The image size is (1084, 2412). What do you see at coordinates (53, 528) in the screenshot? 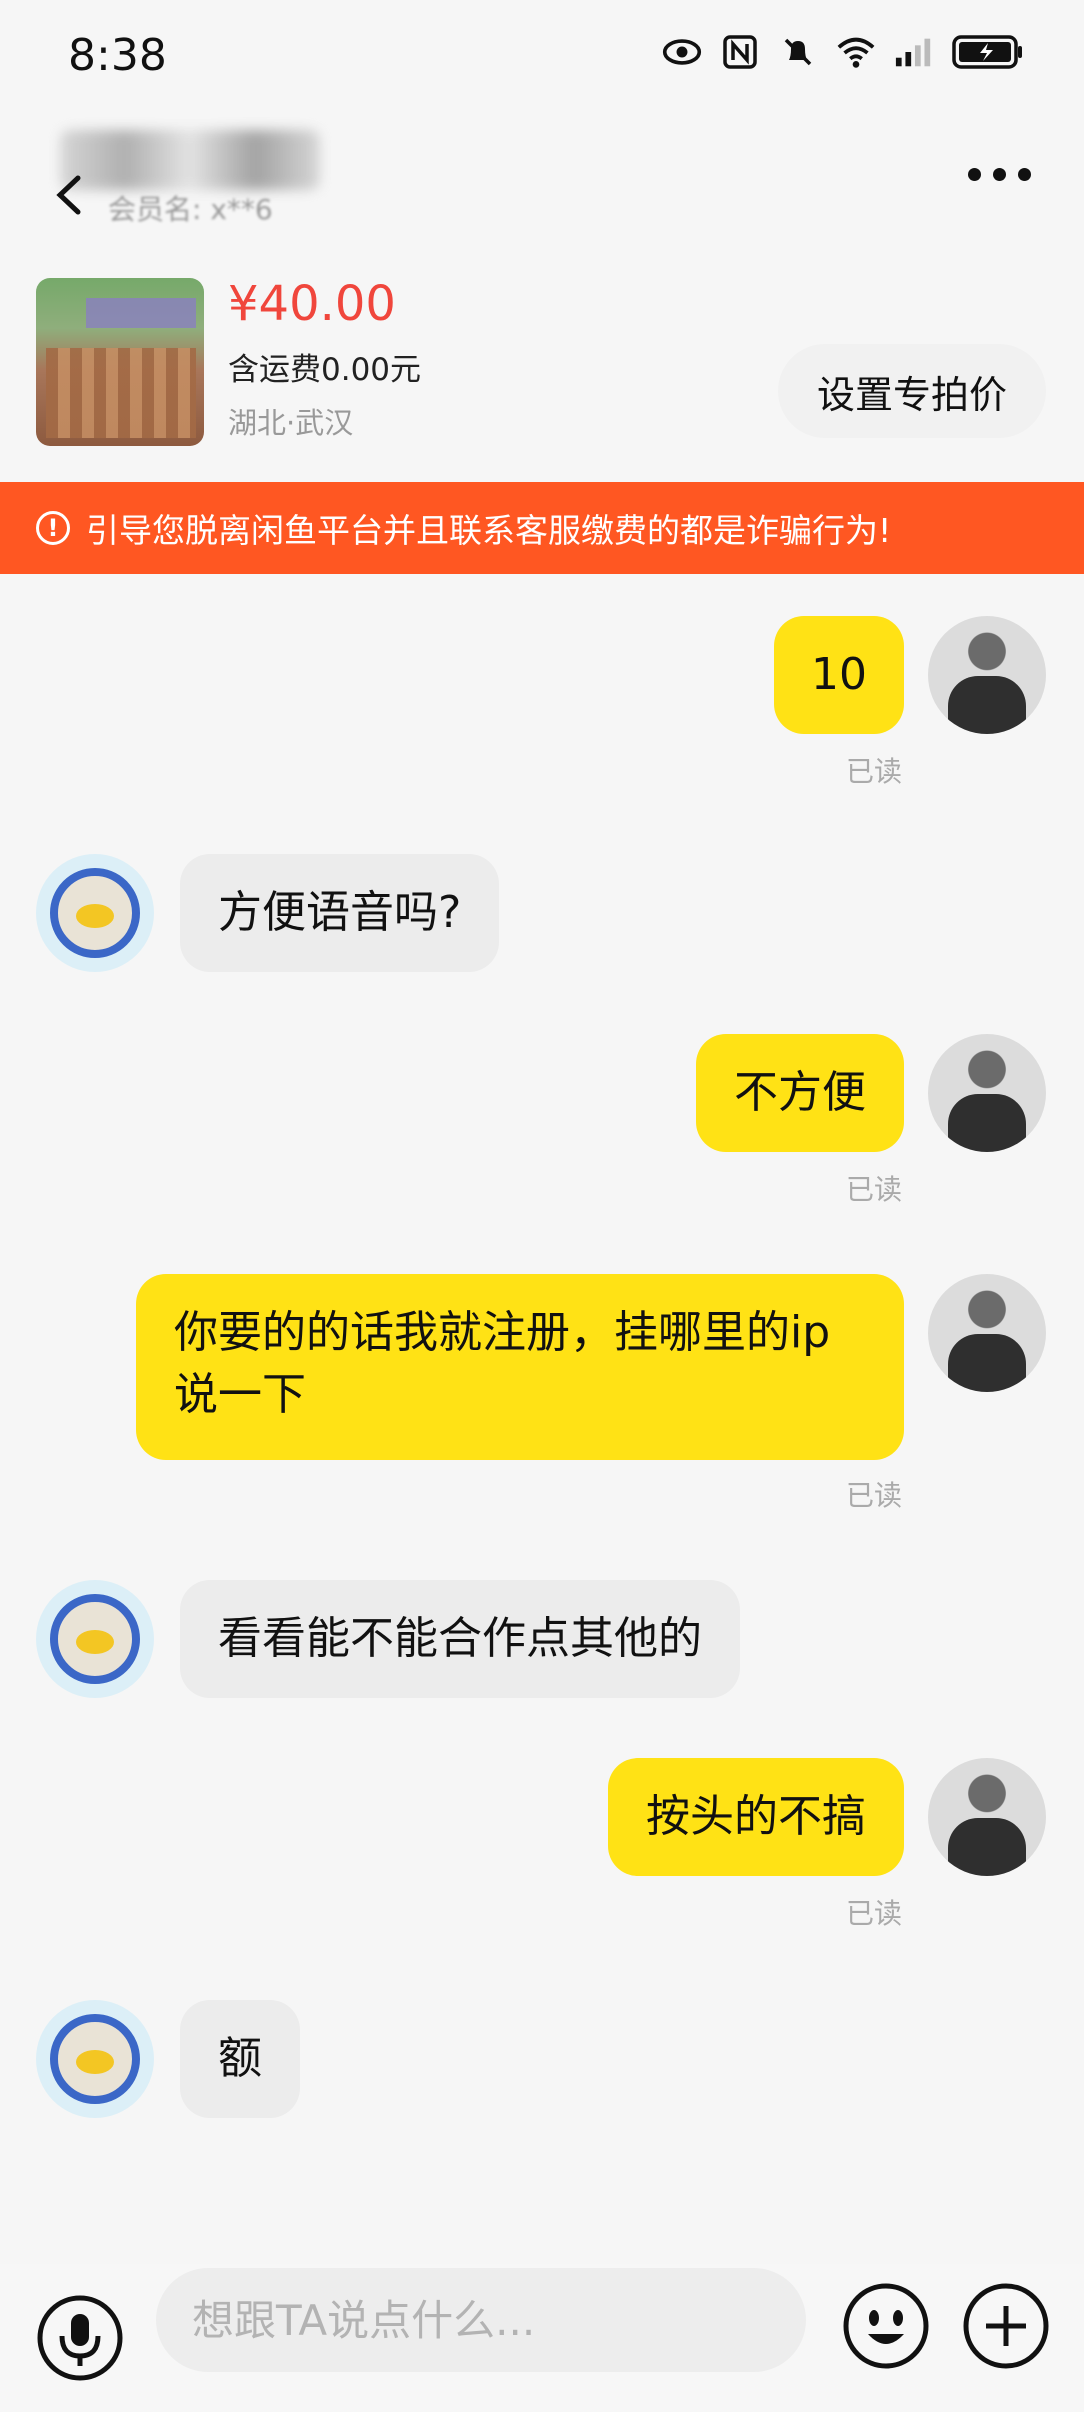
I see `warning-icon: !` at bounding box center [53, 528].